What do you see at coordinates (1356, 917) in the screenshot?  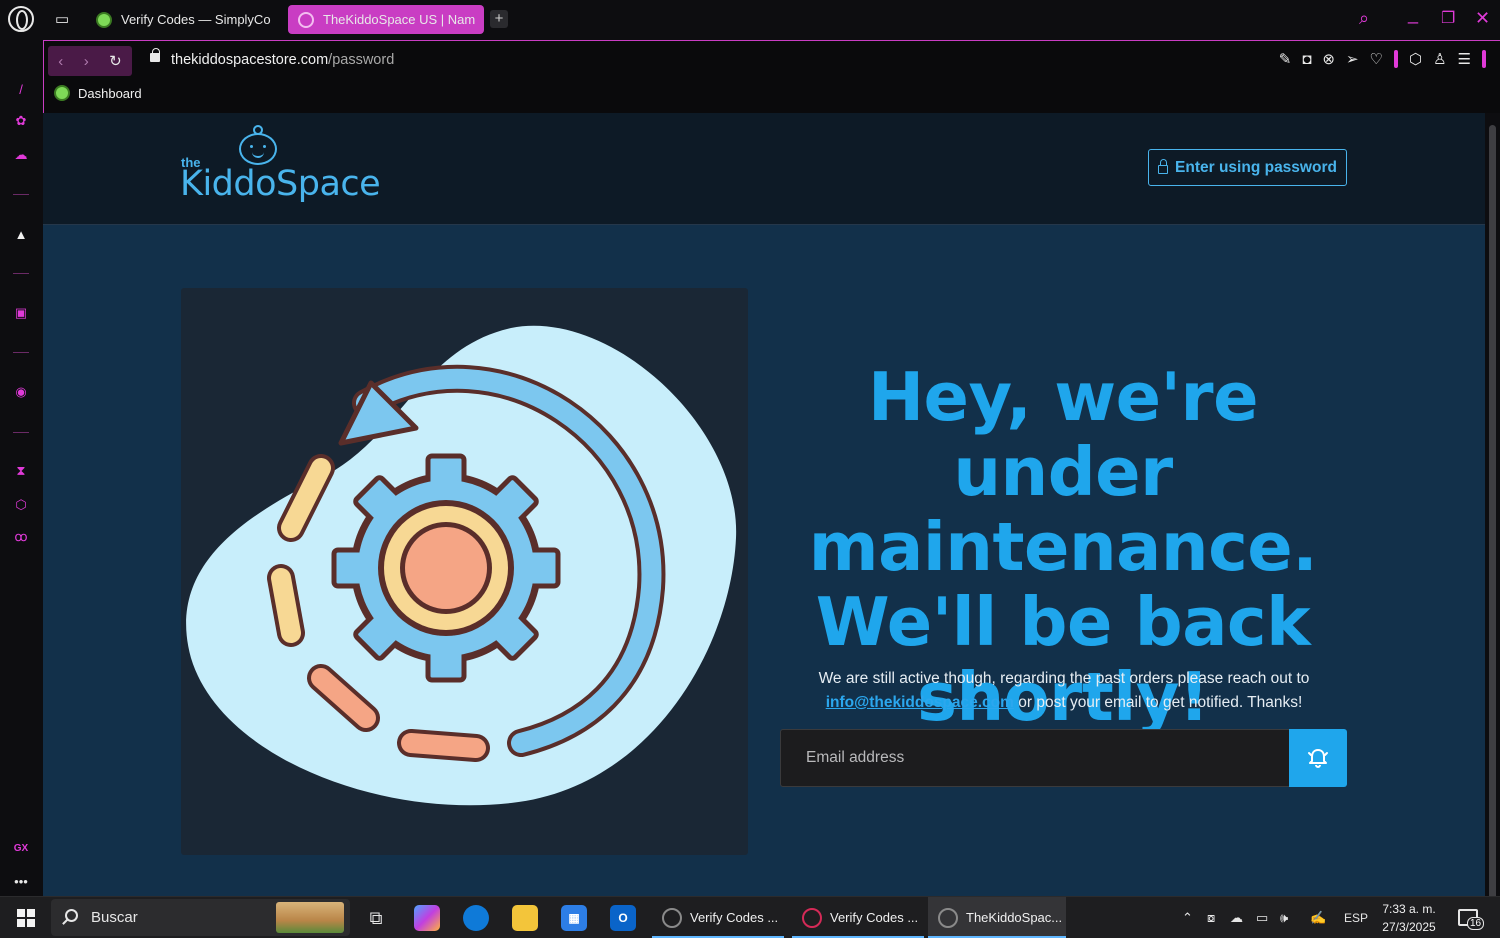 I see `language-indicator: ESP` at bounding box center [1356, 917].